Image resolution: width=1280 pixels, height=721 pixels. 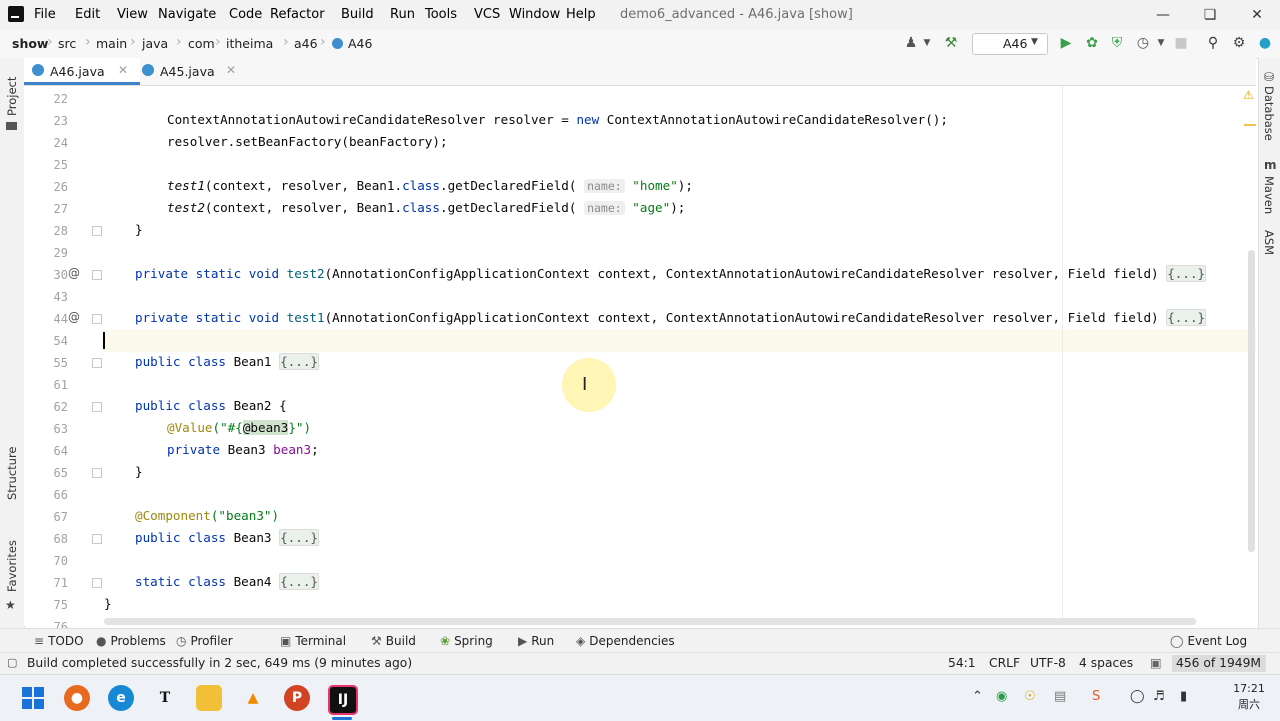 What do you see at coordinates (536, 641) in the screenshot?
I see `run-tool-button: ▶ Run` at bounding box center [536, 641].